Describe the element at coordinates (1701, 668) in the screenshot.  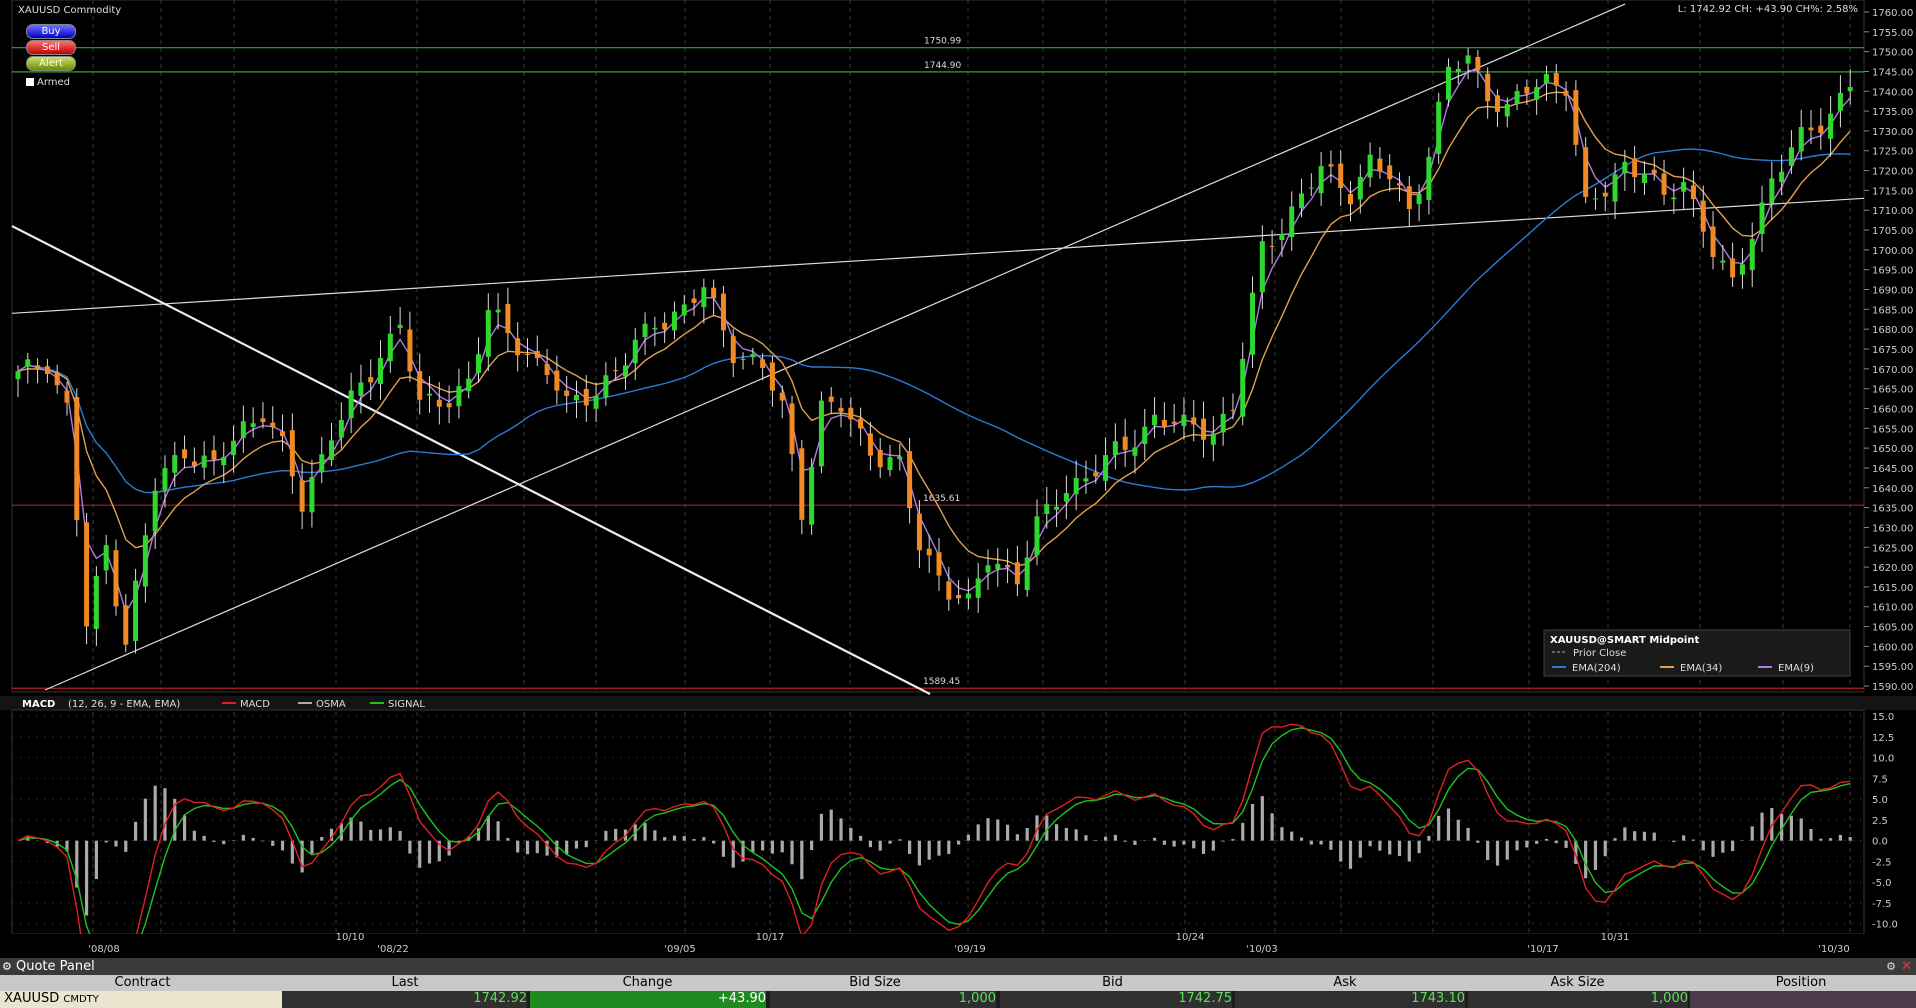
I see `legend-item: EMA(34)` at that location.